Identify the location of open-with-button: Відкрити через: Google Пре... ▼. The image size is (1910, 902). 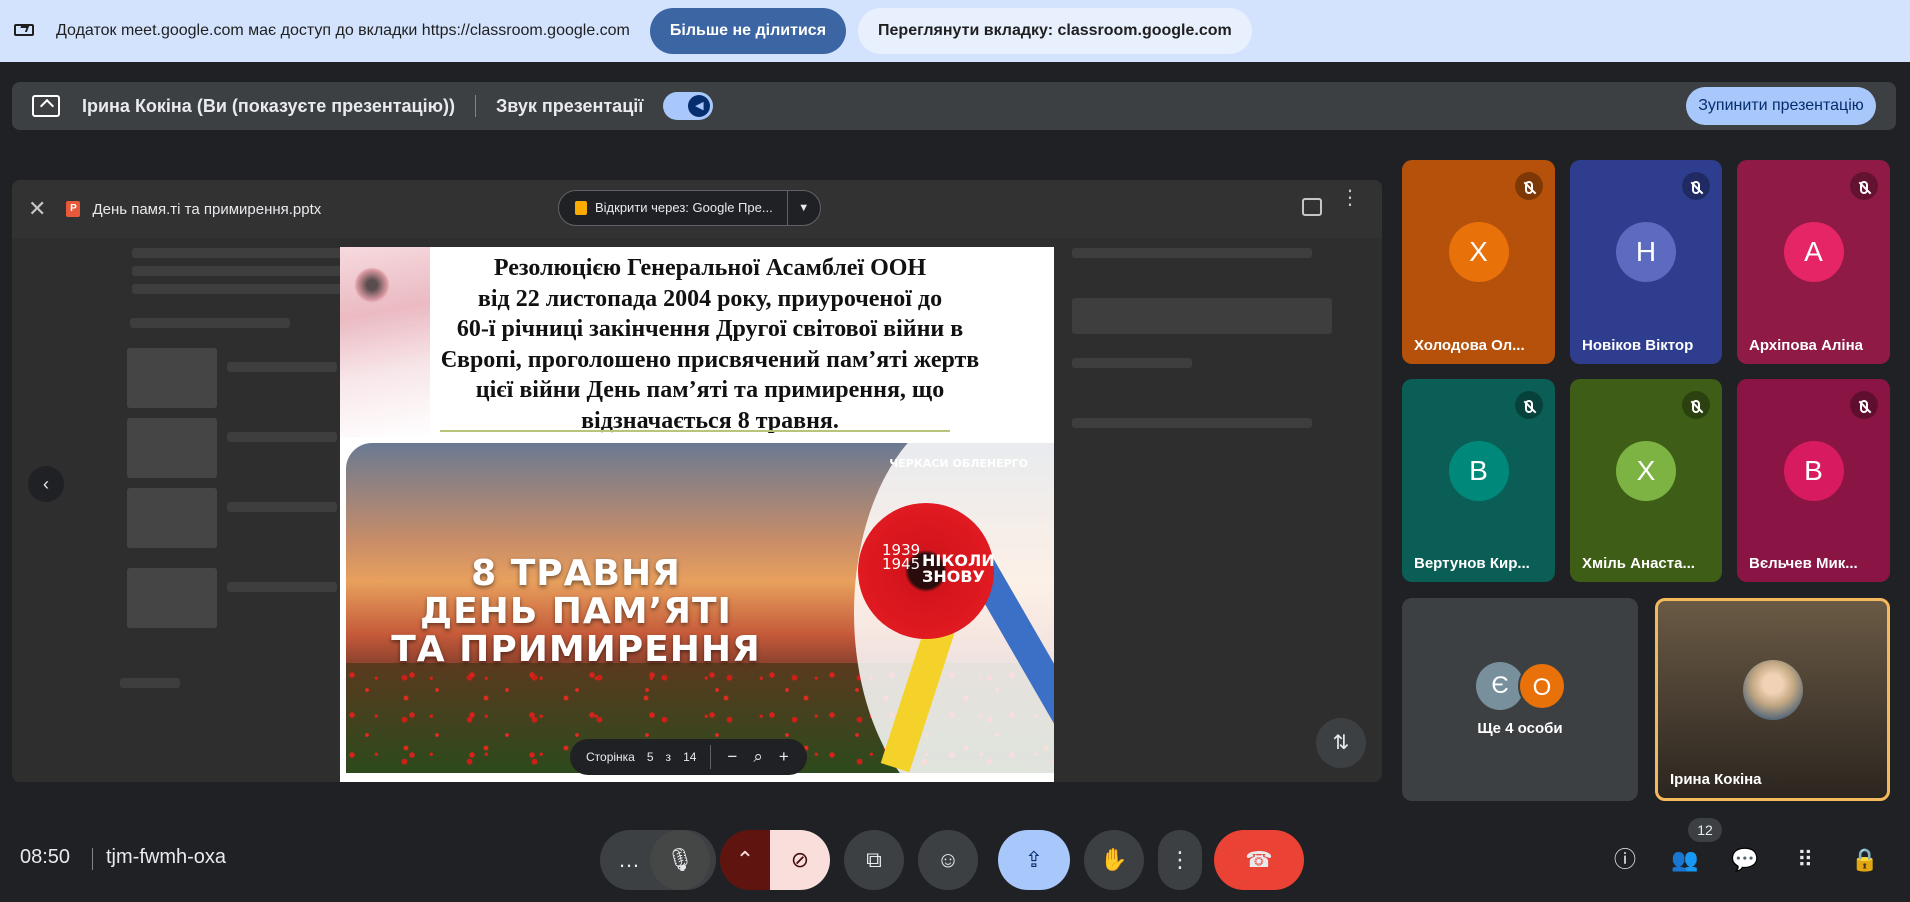
(689, 208).